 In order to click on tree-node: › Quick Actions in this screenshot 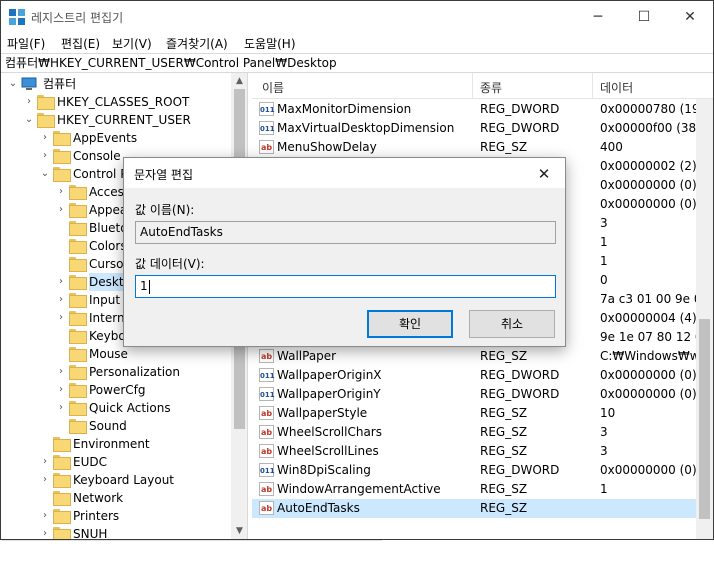, I will do `click(116, 408)`.